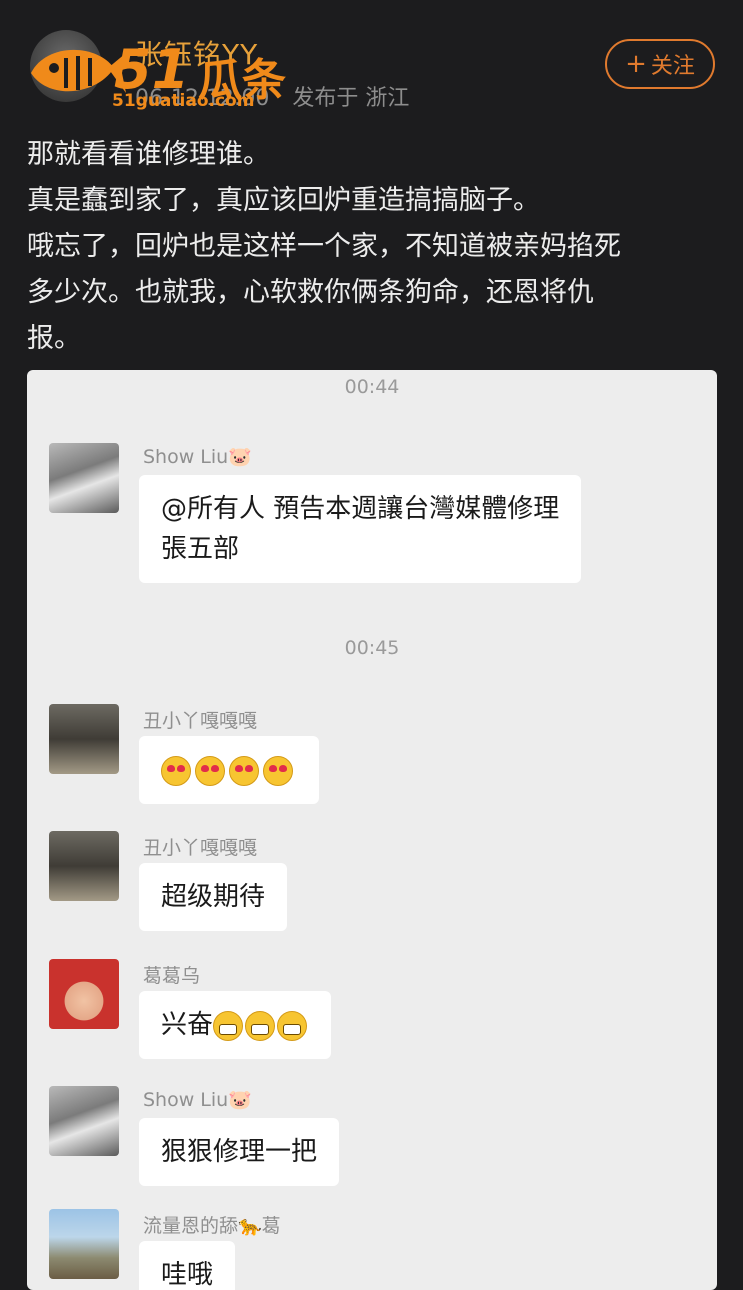 The image size is (743, 1290). Describe the element at coordinates (324, 246) in the screenshot. I see `post-line: 哦忘了，回炉也是这样一个家，不知道被亲妈掐死` at that location.